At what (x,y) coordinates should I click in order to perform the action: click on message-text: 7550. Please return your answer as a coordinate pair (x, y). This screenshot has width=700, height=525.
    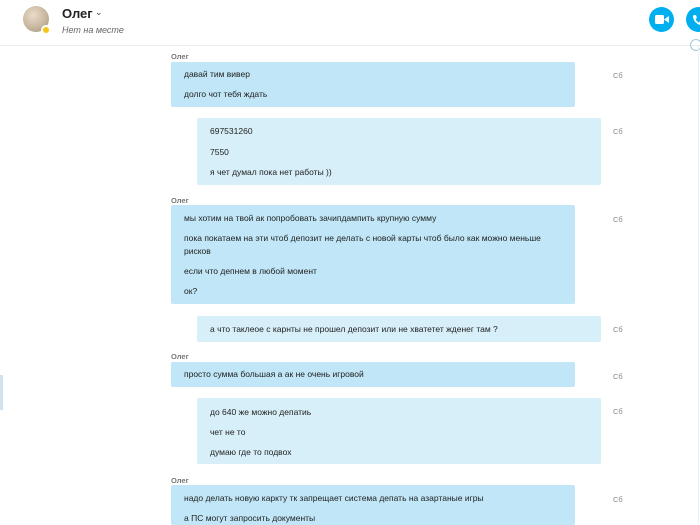
    Looking at the image, I should click on (219, 152).